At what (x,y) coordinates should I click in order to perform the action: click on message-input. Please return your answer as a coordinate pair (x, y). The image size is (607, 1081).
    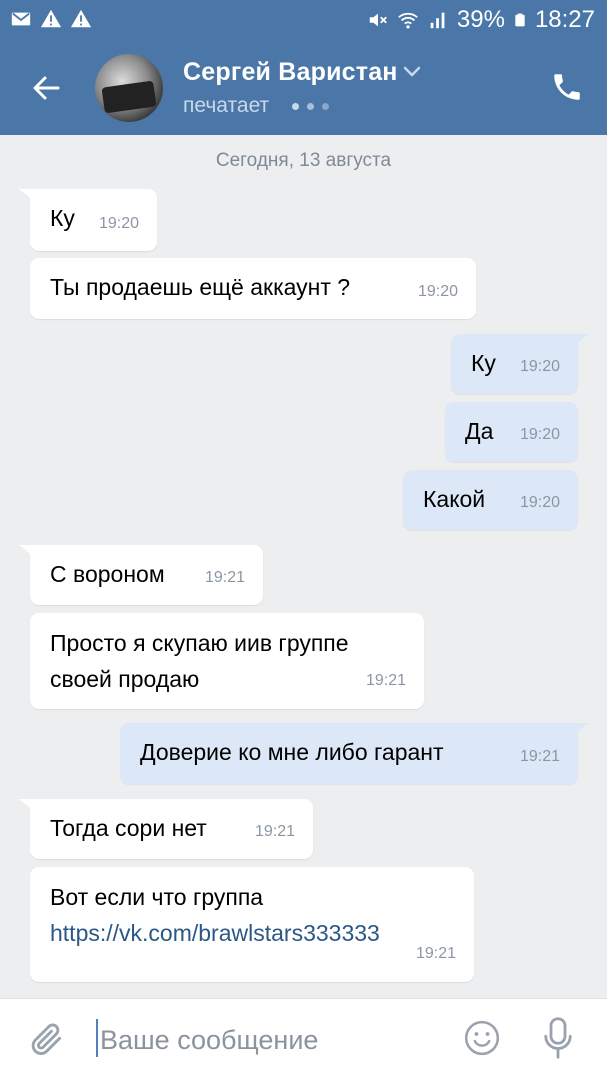
    Looking at the image, I should click on (270, 1040).